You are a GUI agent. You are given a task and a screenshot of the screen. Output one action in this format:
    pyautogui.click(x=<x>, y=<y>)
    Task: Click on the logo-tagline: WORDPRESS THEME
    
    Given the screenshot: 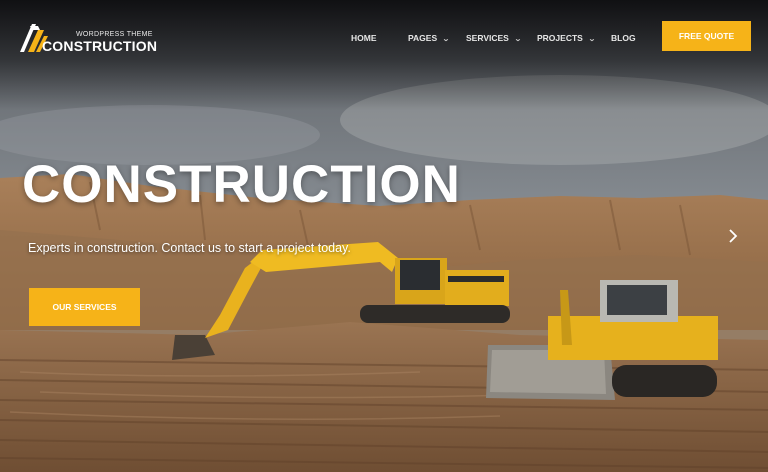 What is the action you would take?
    pyautogui.click(x=114, y=34)
    